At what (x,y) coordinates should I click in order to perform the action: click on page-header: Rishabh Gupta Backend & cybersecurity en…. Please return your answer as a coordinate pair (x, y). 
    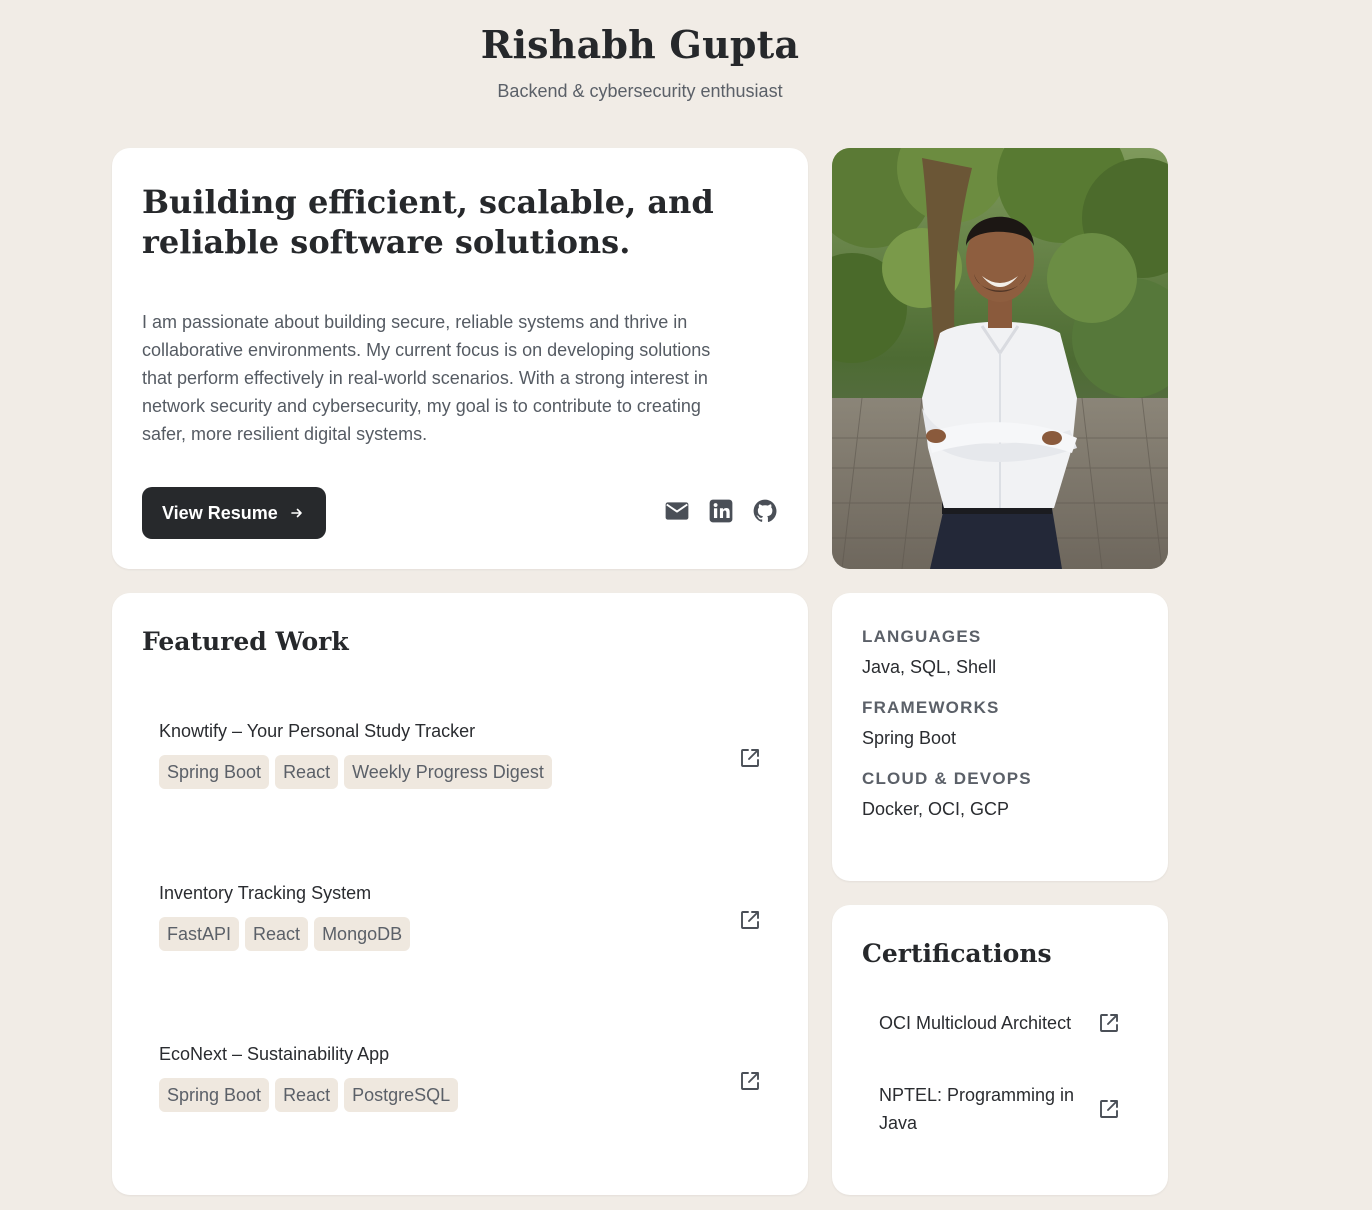
    Looking at the image, I should click on (640, 62).